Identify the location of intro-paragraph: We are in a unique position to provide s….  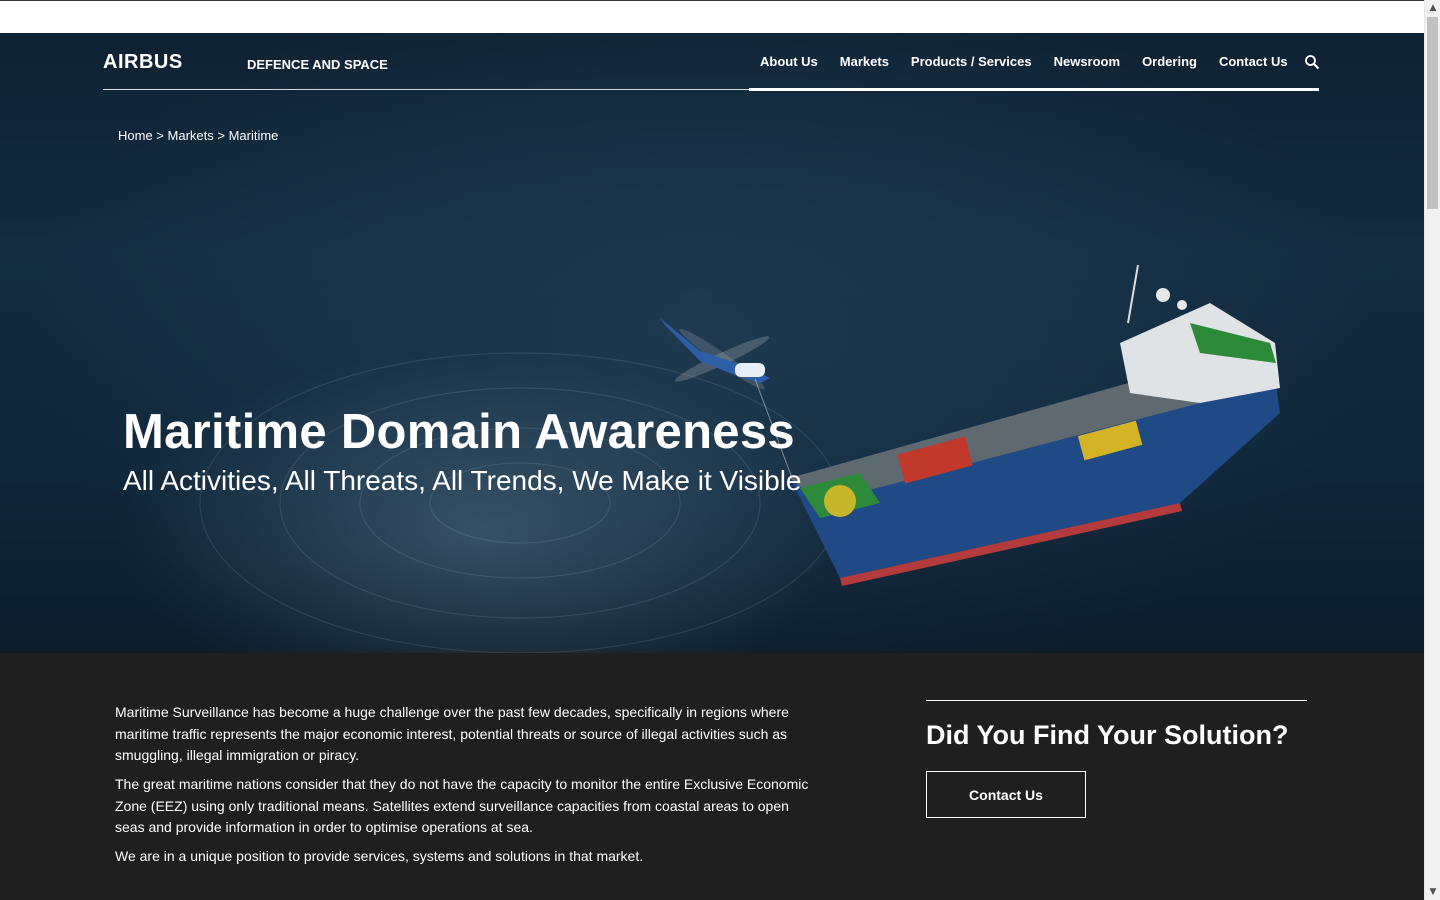
(379, 856).